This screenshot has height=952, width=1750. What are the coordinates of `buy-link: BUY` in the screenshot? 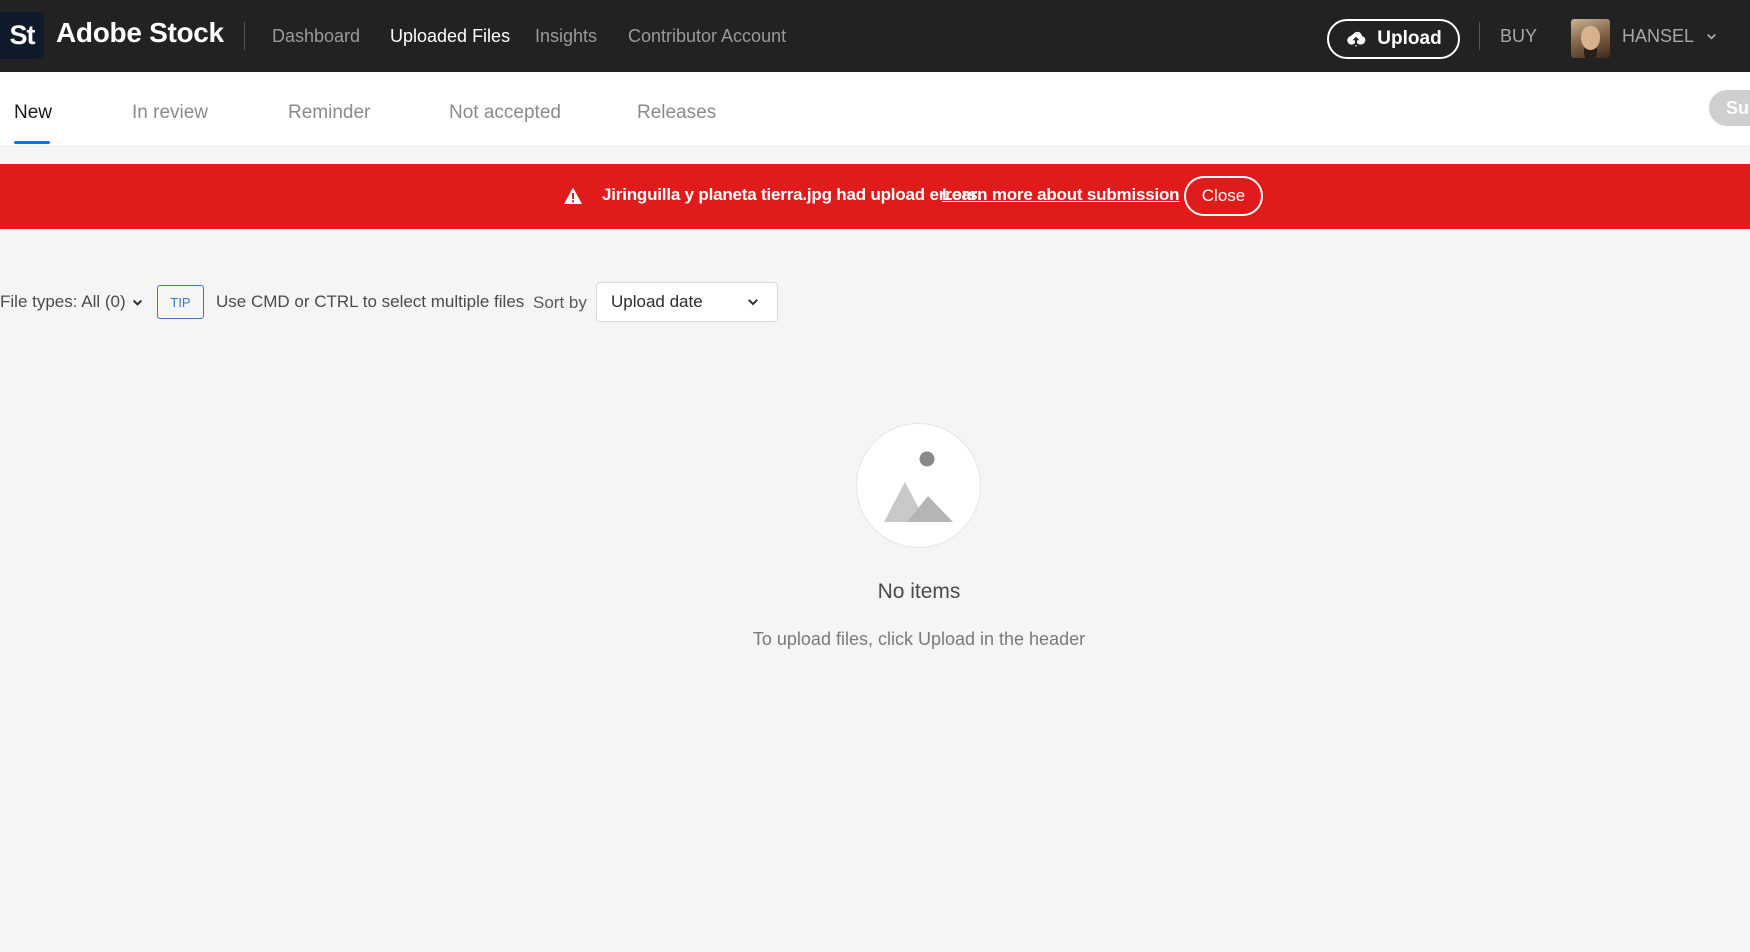 It's located at (1518, 36).